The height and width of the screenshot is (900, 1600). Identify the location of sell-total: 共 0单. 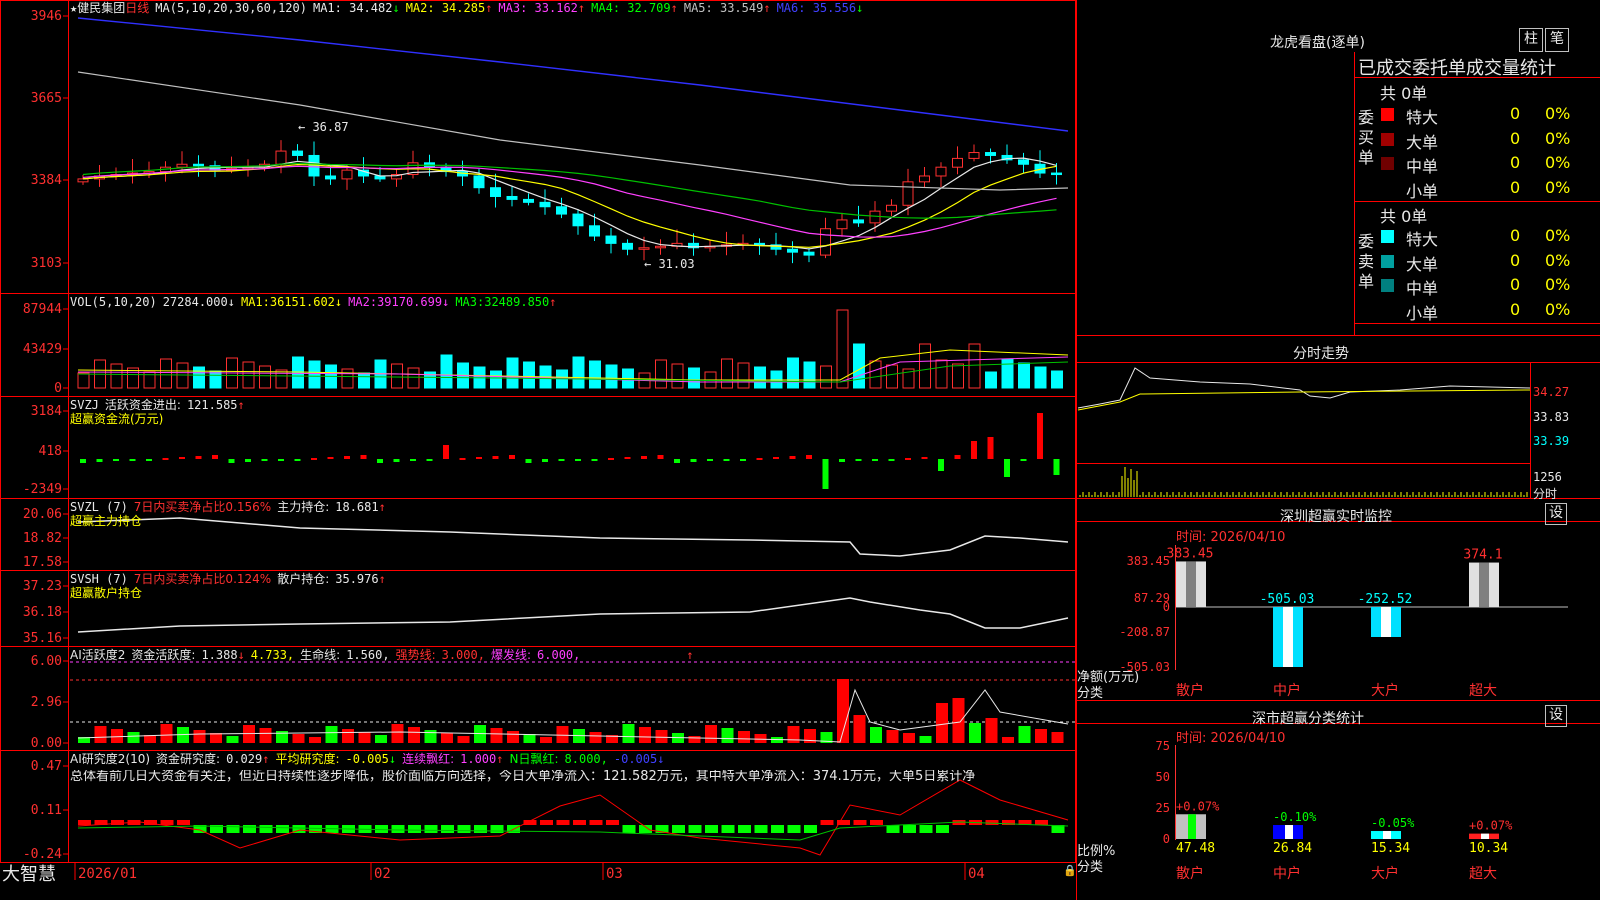
(1404, 216).